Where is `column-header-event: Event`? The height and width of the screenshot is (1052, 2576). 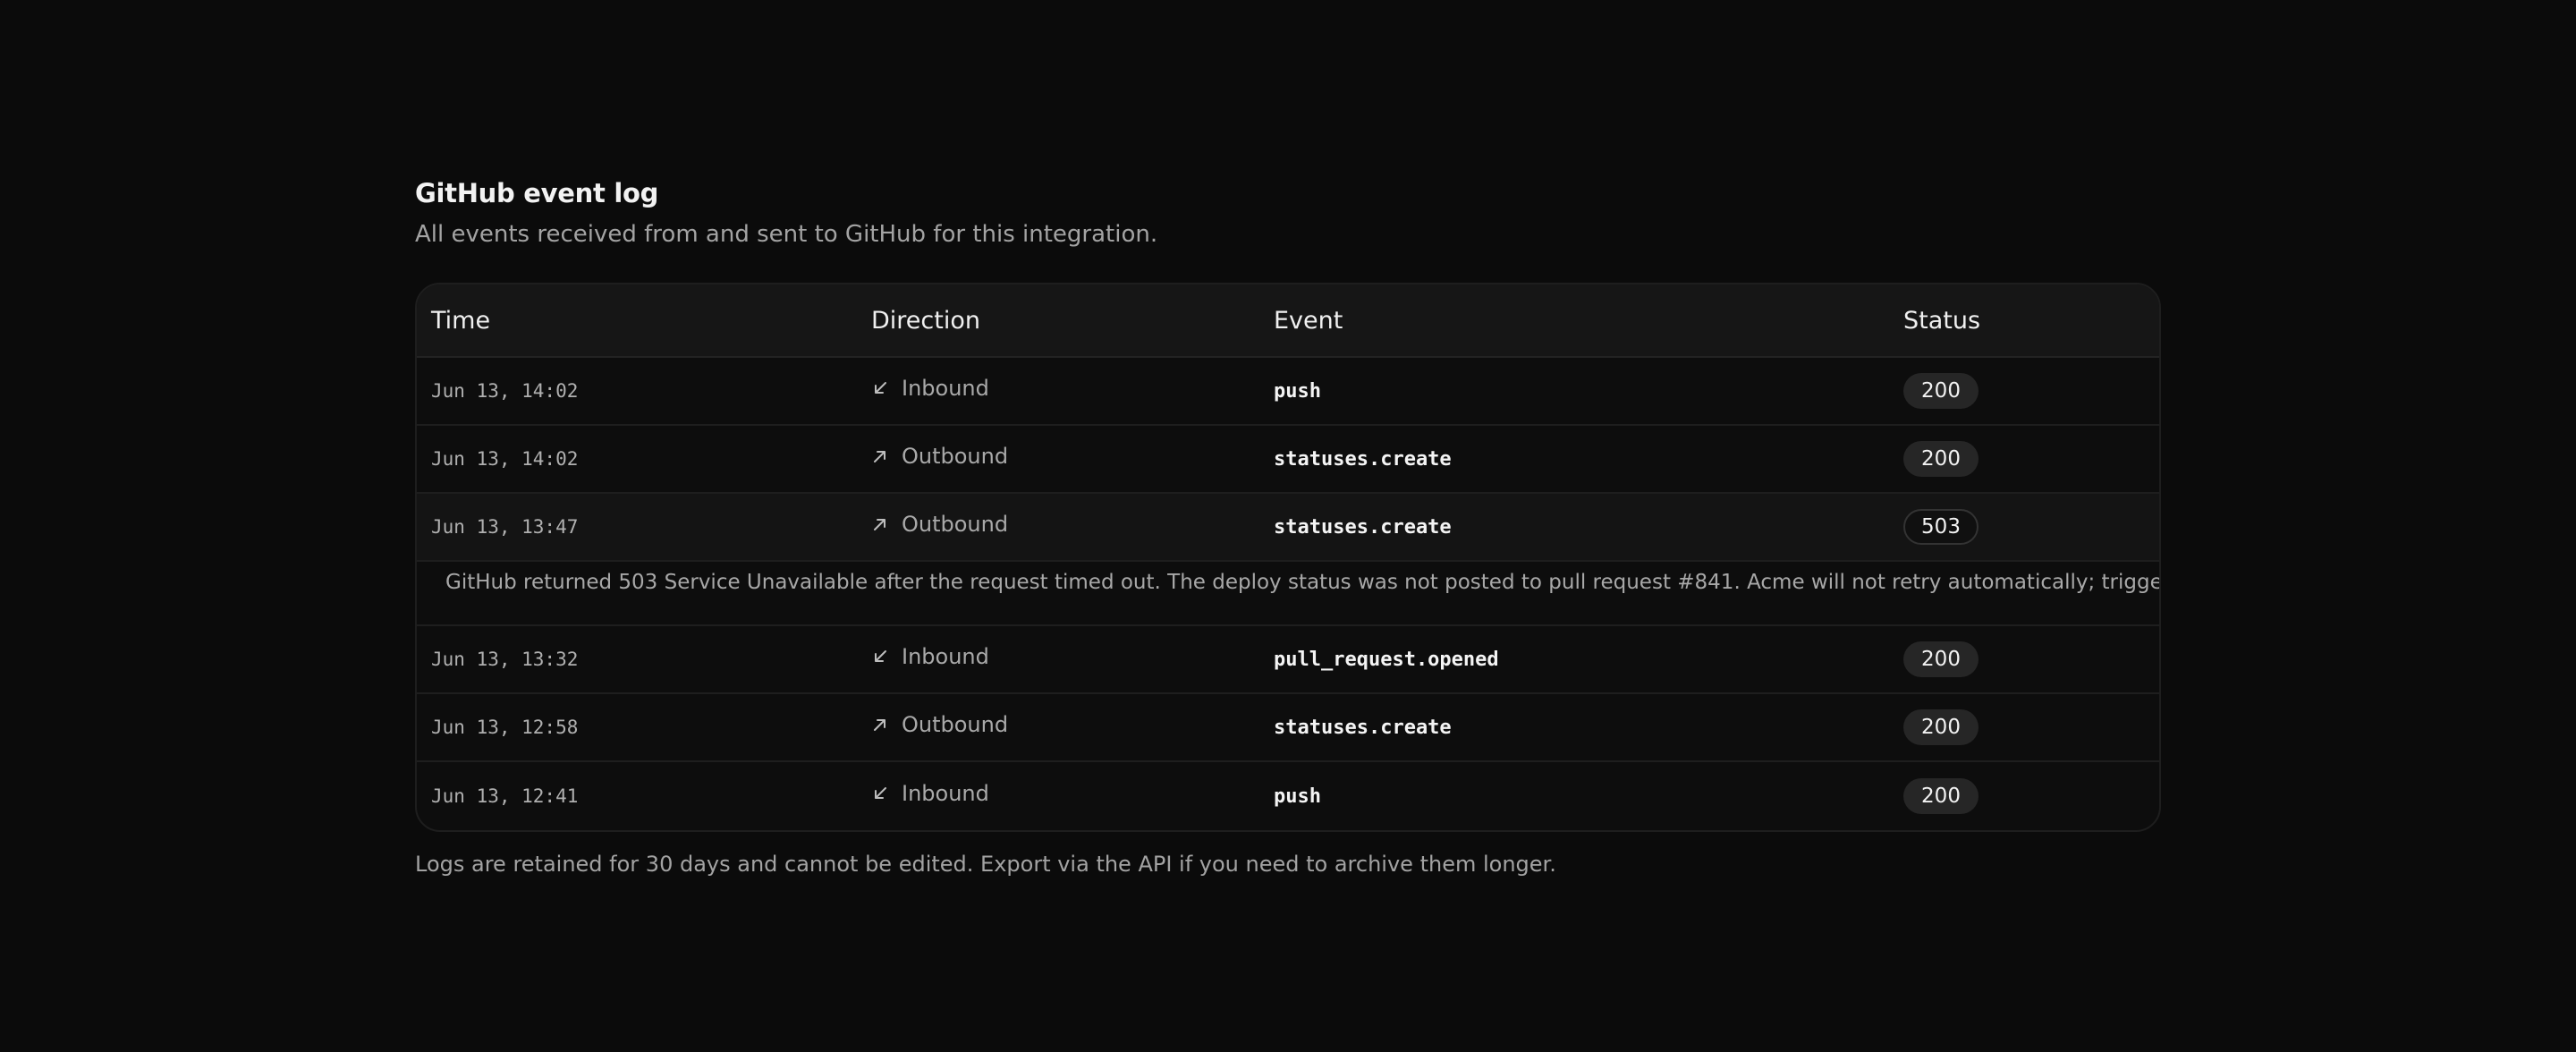 column-header-event: Event is located at coordinates (1308, 320).